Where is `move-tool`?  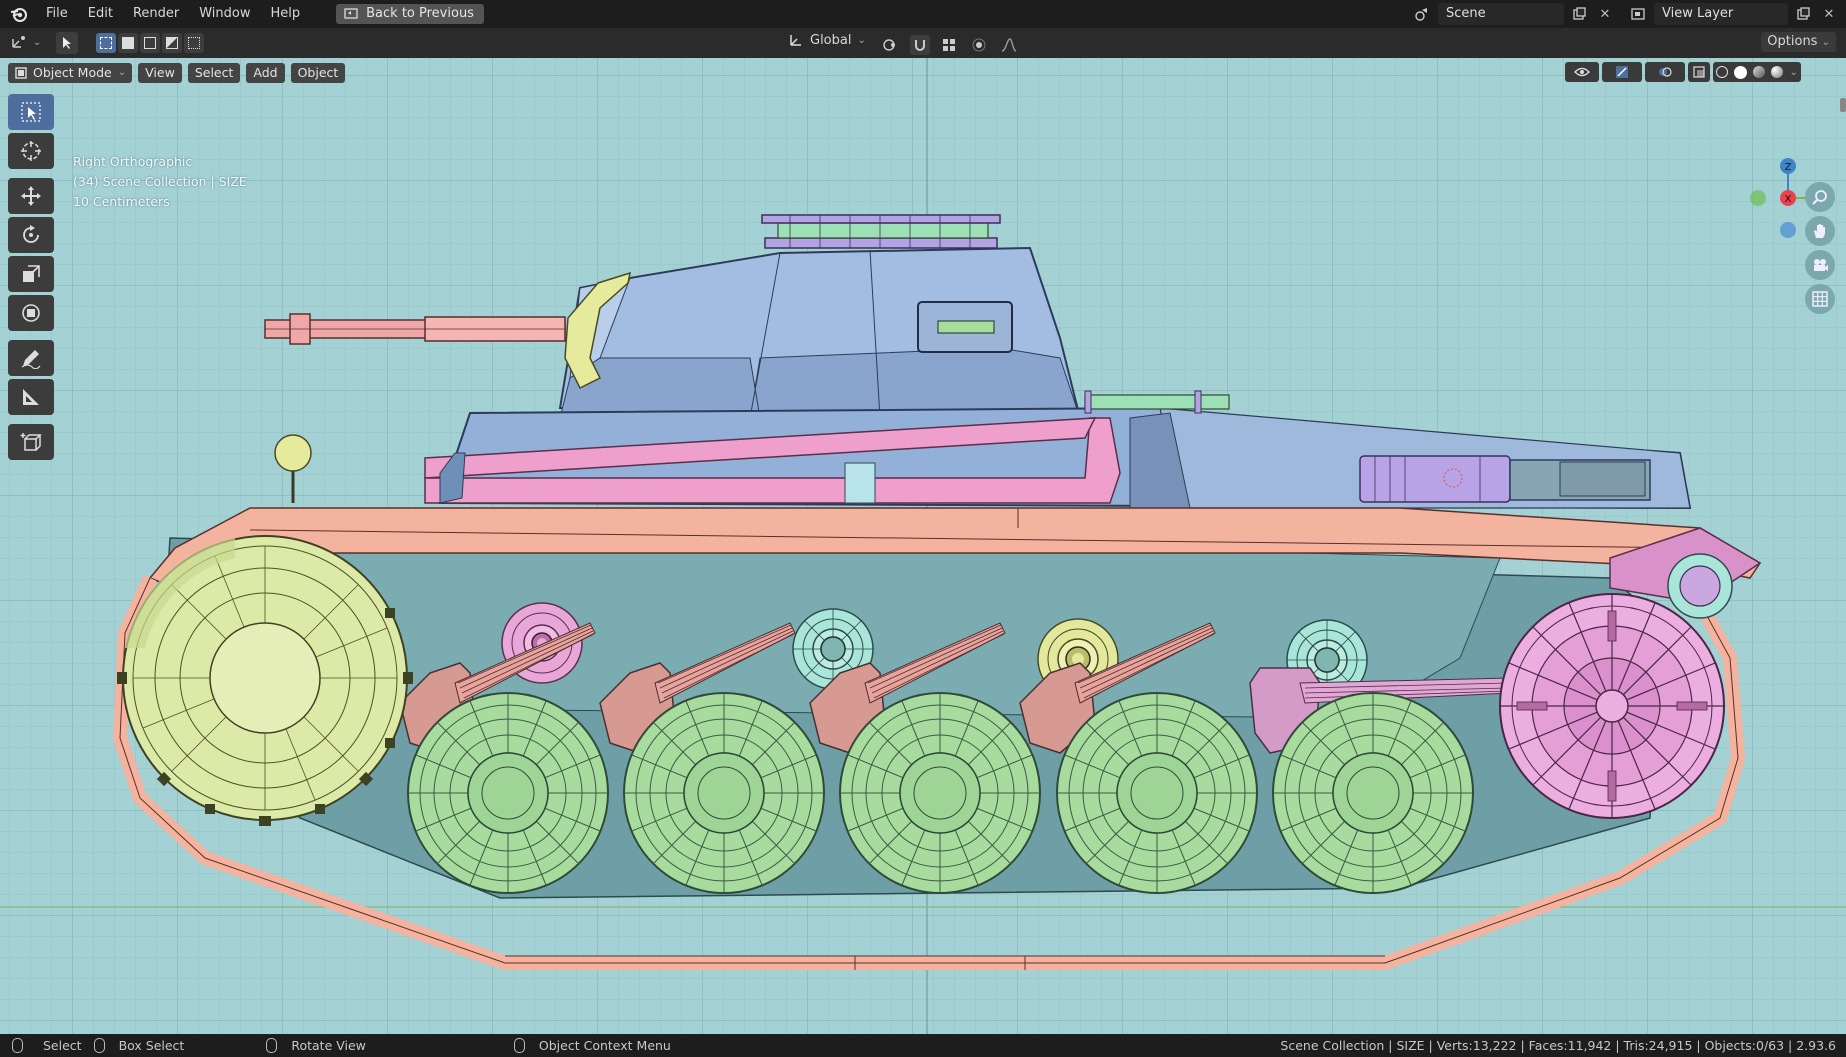
move-tool is located at coordinates (31, 196).